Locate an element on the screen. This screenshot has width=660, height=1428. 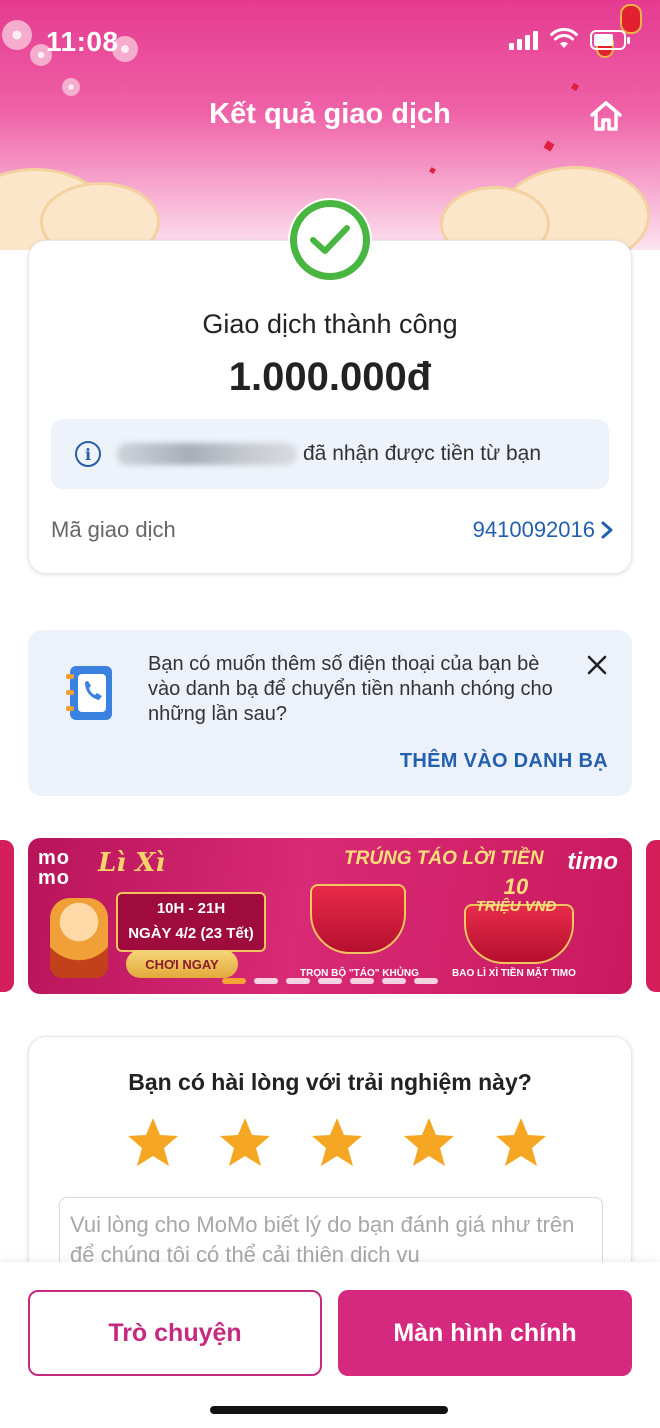
home-screen-button: Màn hình chính is located at coordinates (485, 1333).